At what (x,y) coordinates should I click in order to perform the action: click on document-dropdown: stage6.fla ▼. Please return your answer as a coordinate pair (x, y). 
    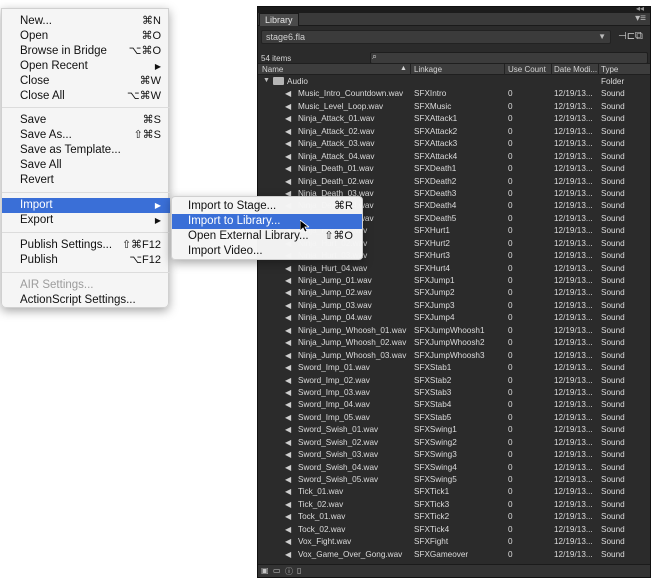
    Looking at the image, I should click on (436, 37).